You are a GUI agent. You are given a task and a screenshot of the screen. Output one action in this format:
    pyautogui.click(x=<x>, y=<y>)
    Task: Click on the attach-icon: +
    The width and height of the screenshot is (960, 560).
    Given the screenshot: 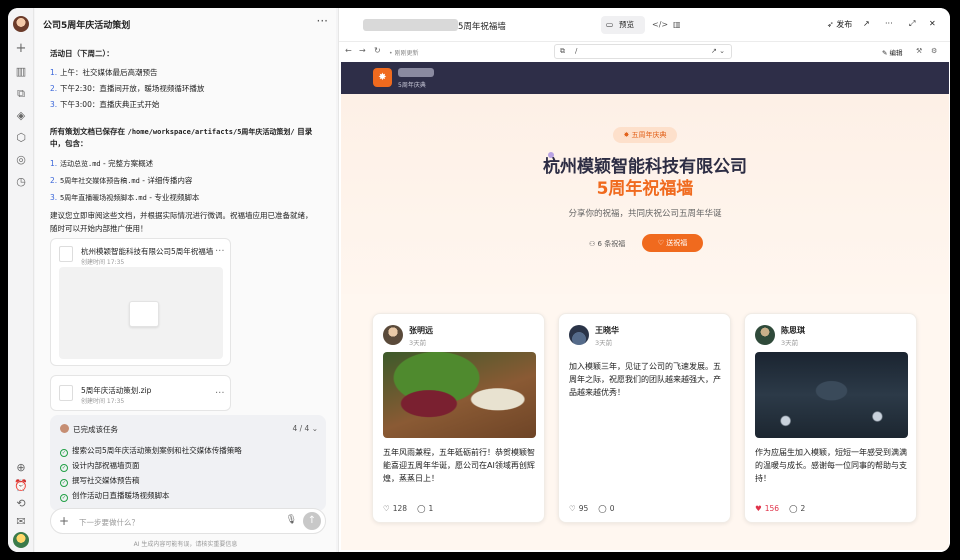 What is the action you would take?
    pyautogui.click(x=64, y=521)
    